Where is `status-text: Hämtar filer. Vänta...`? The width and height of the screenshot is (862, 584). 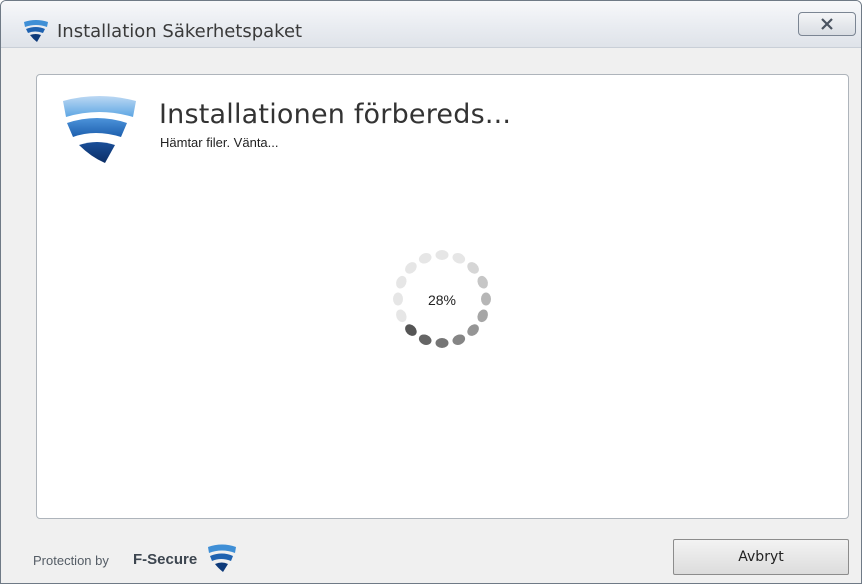 status-text: Hämtar filer. Vänta... is located at coordinates (219, 142).